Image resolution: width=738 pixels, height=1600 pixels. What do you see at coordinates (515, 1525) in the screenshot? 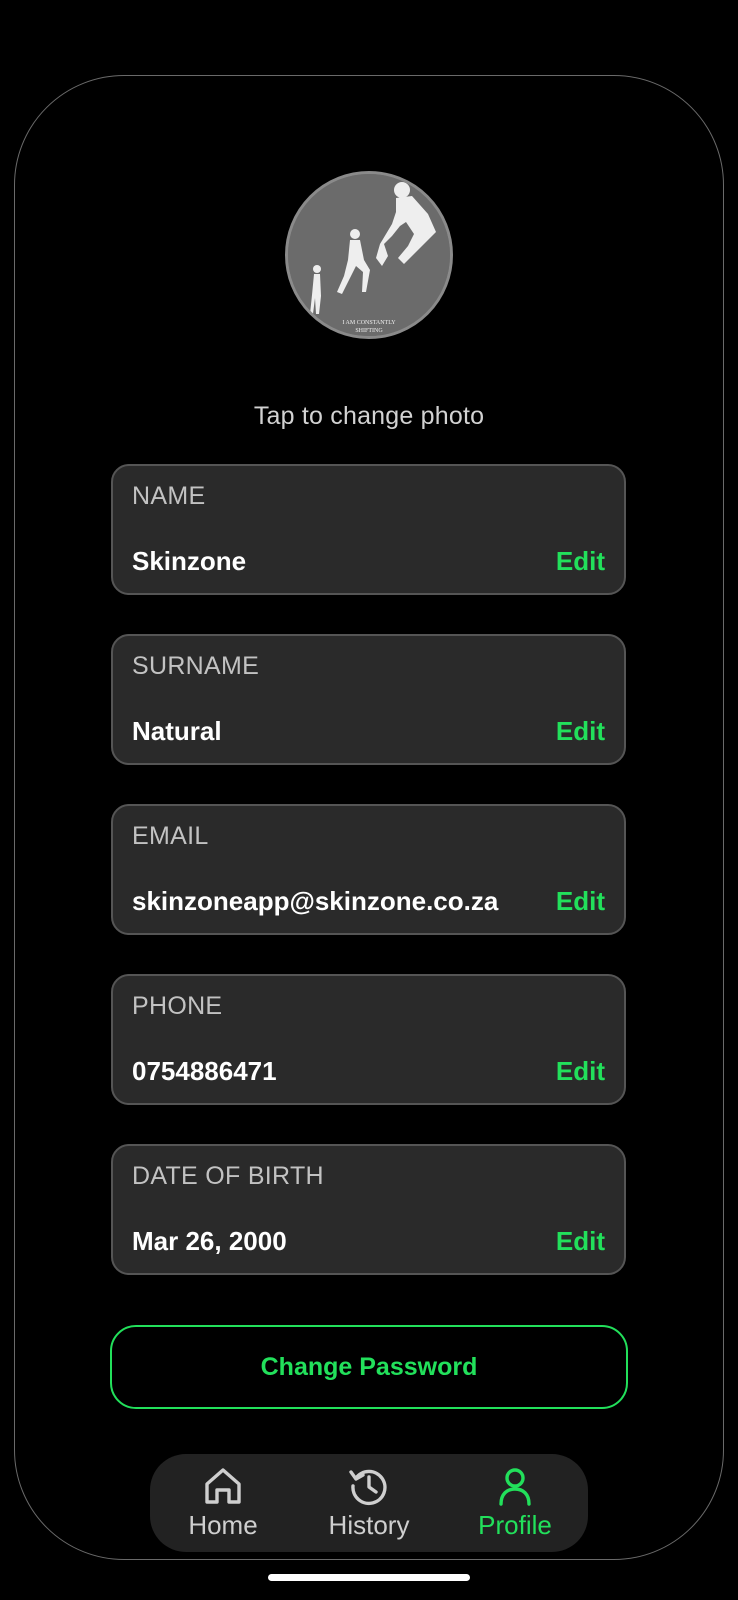
I see `nav-label-profile: Profile` at bounding box center [515, 1525].